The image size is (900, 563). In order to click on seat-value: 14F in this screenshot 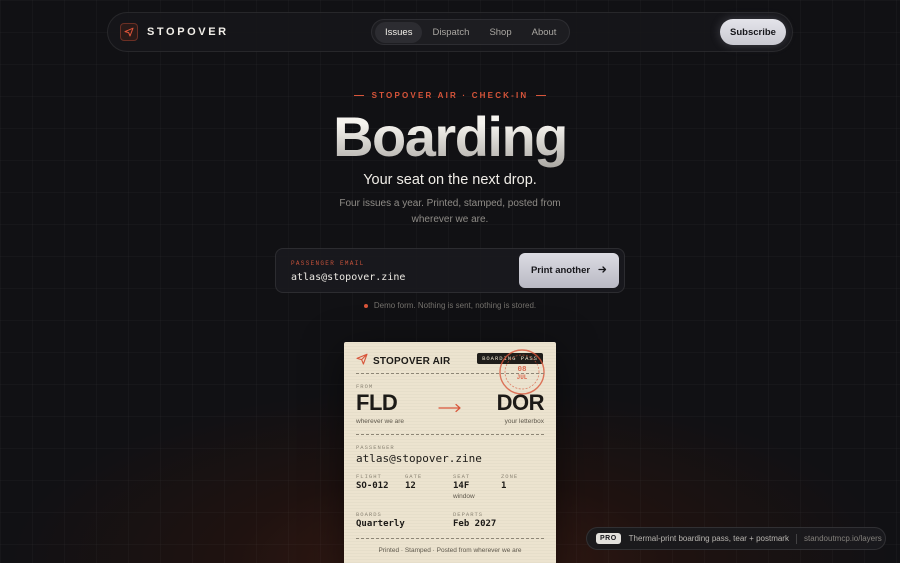, I will do `click(461, 486)`.